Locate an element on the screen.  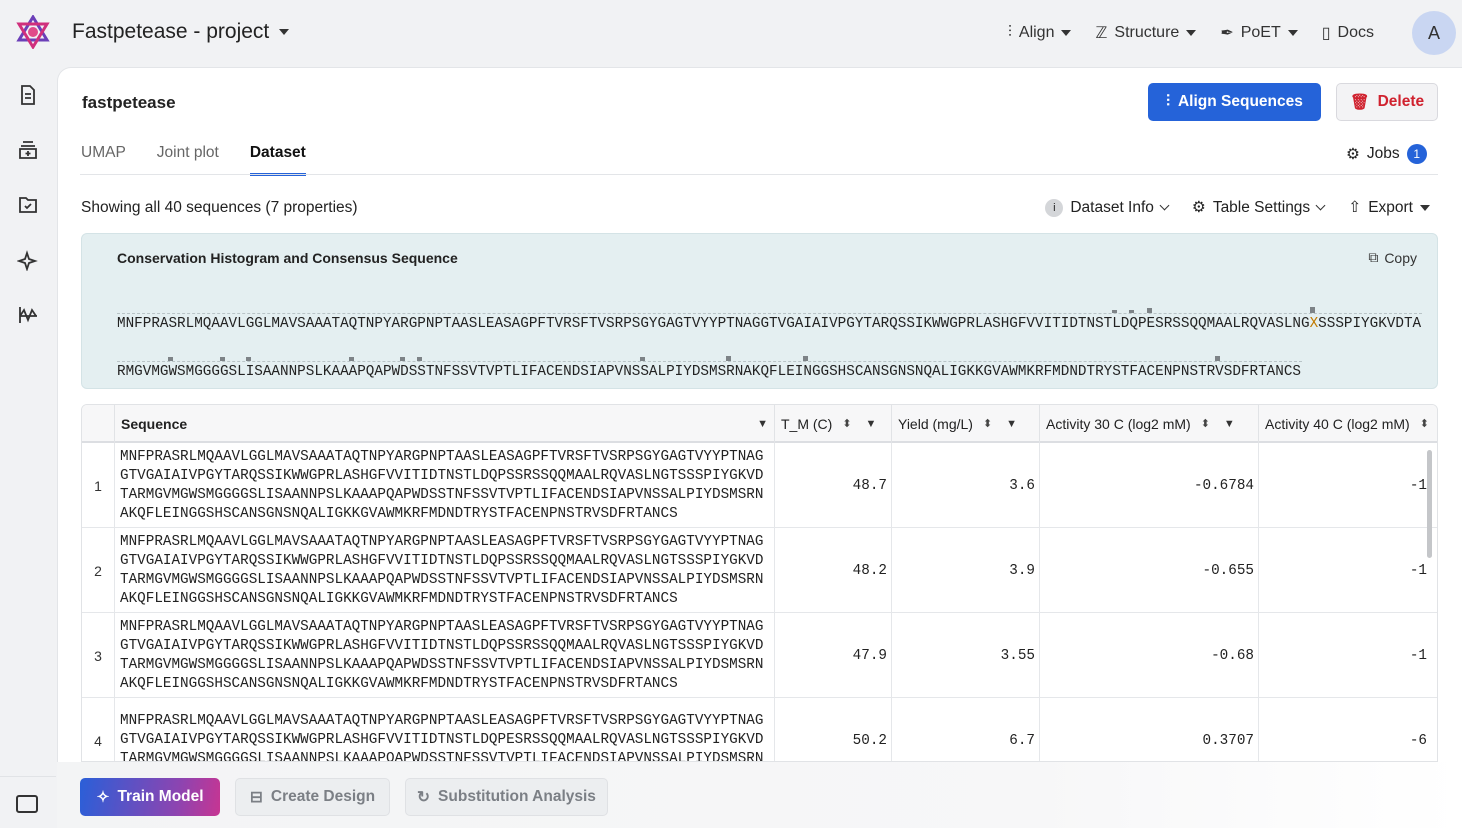
jobs-icon: ⚙ is located at coordinates (1353, 154).